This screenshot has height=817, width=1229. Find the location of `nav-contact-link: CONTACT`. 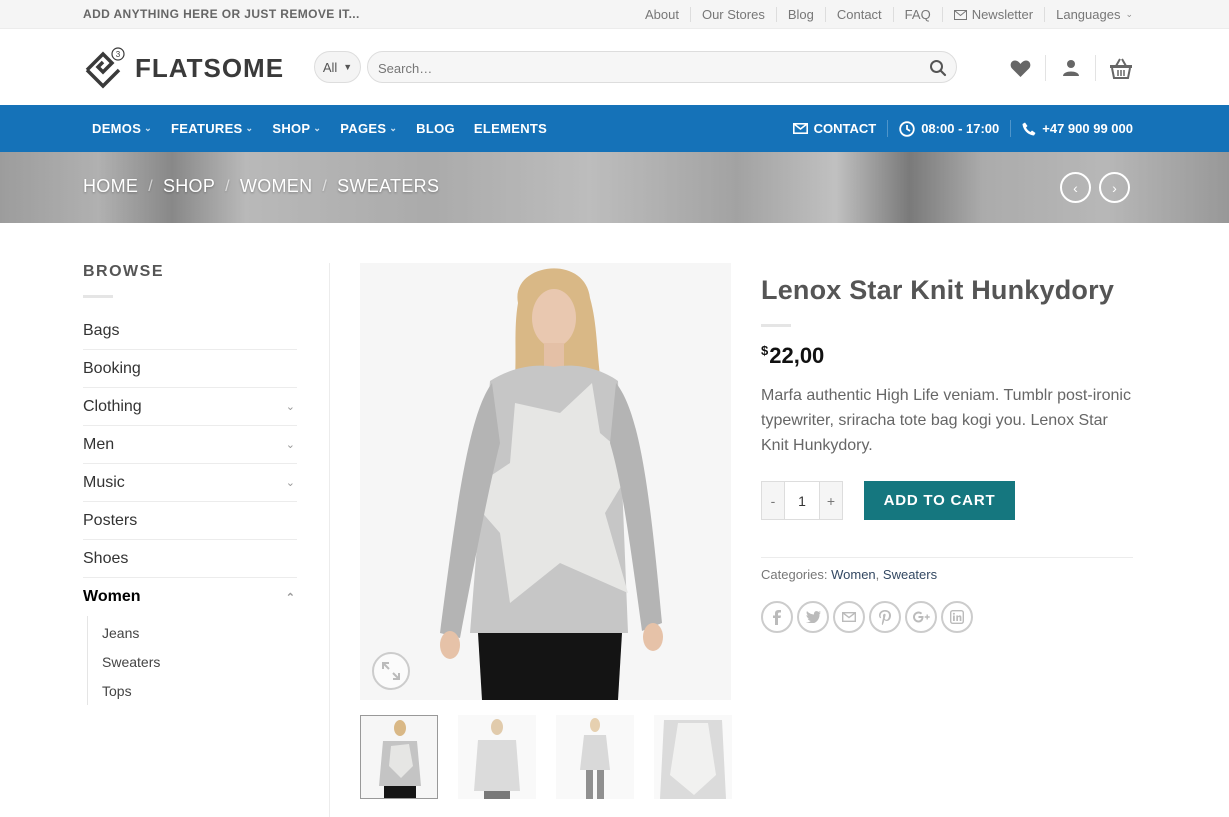

nav-contact-link: CONTACT is located at coordinates (835, 128).